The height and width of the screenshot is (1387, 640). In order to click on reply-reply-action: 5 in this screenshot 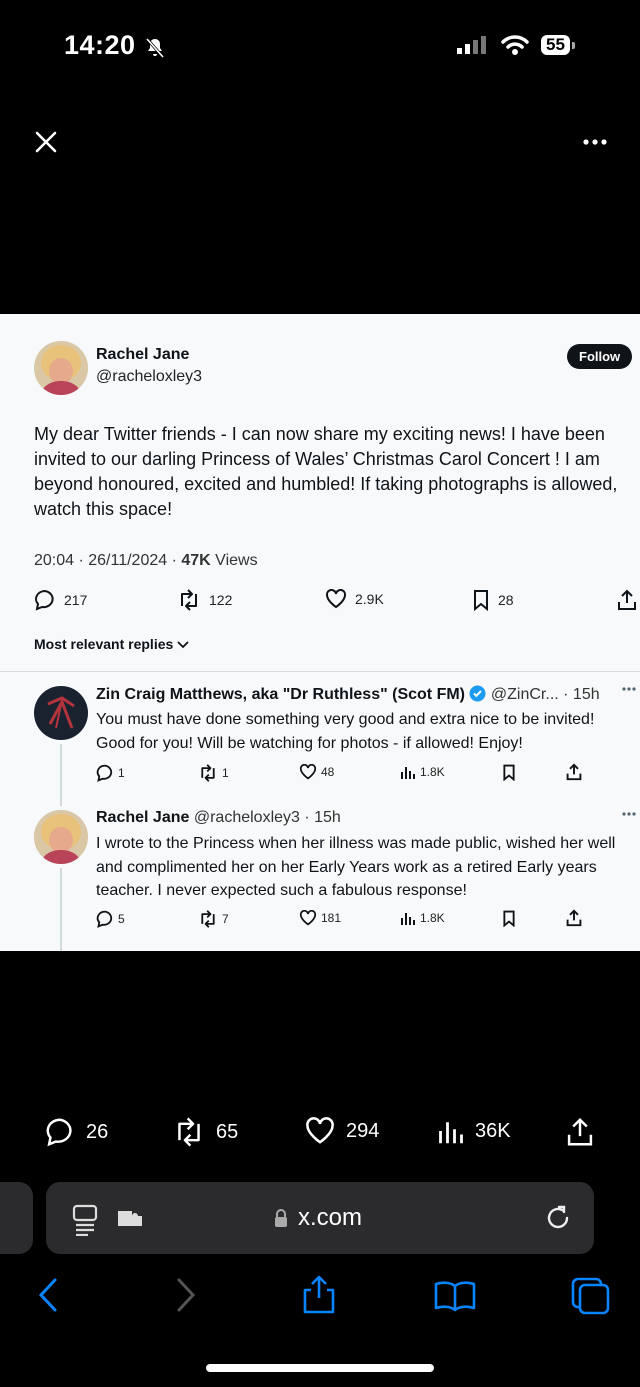, I will do `click(110, 919)`.